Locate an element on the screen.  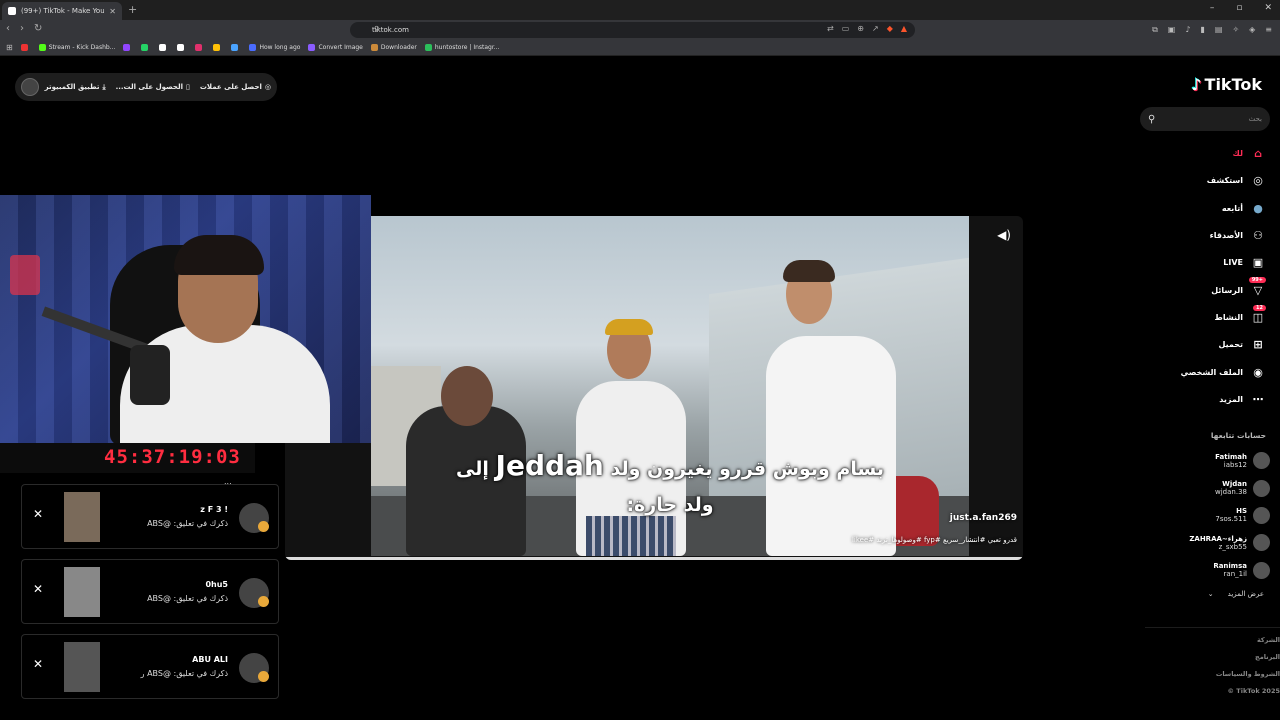
browser-tab: (99+) TikTok - Make Your Day ✕ is located at coordinates (62, 11).